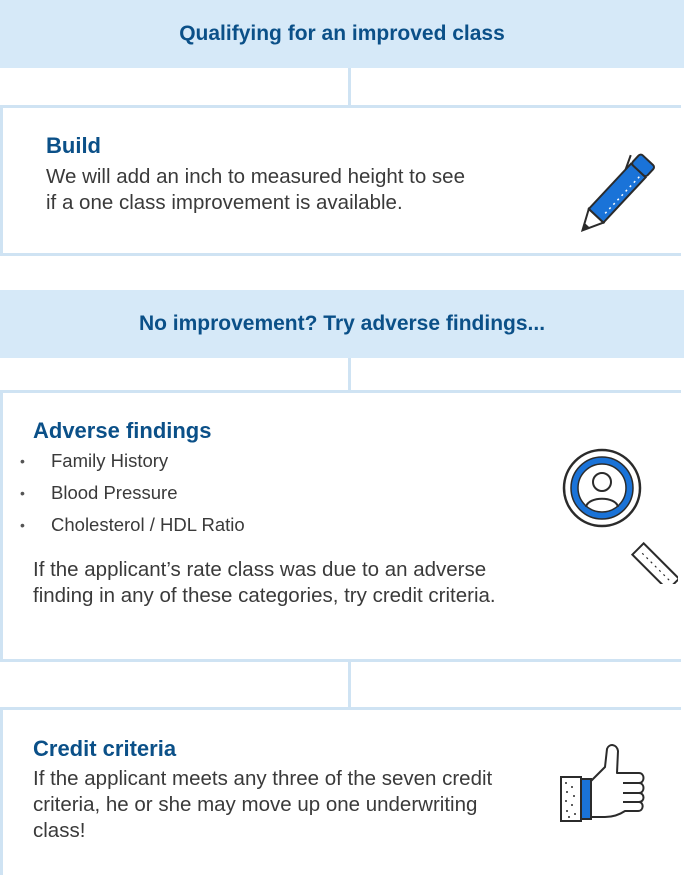 The width and height of the screenshot is (684, 875). Describe the element at coordinates (602, 783) in the screenshot. I see `thumbs-up-icon` at that location.